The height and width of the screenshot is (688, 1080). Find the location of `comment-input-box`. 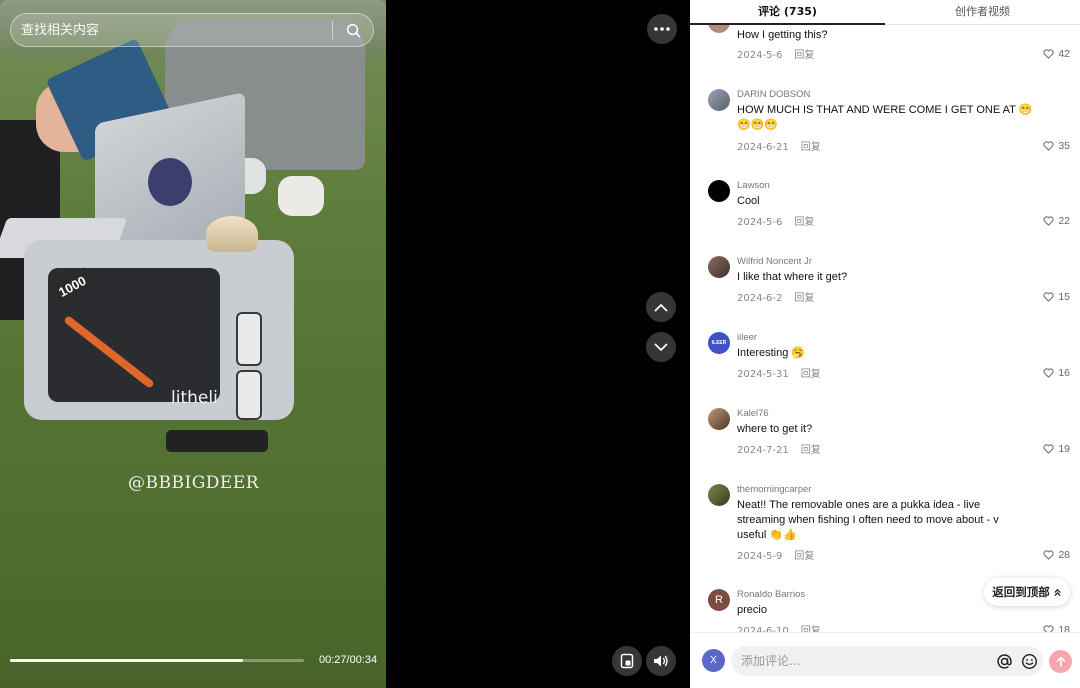

comment-input-box is located at coordinates (887, 661).